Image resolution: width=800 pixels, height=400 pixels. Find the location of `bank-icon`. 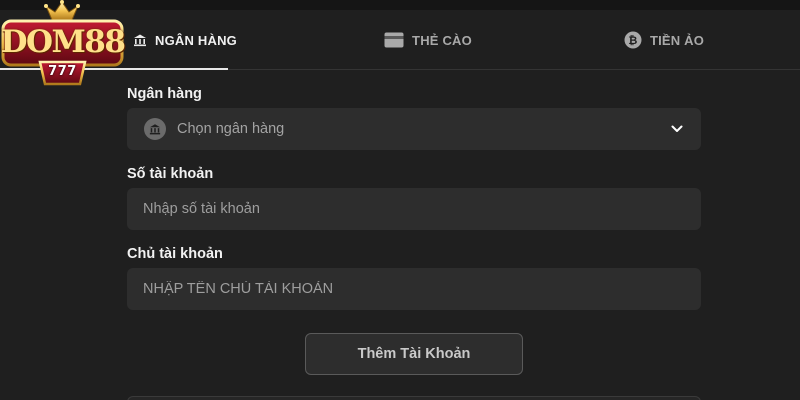

bank-icon is located at coordinates (140, 40).